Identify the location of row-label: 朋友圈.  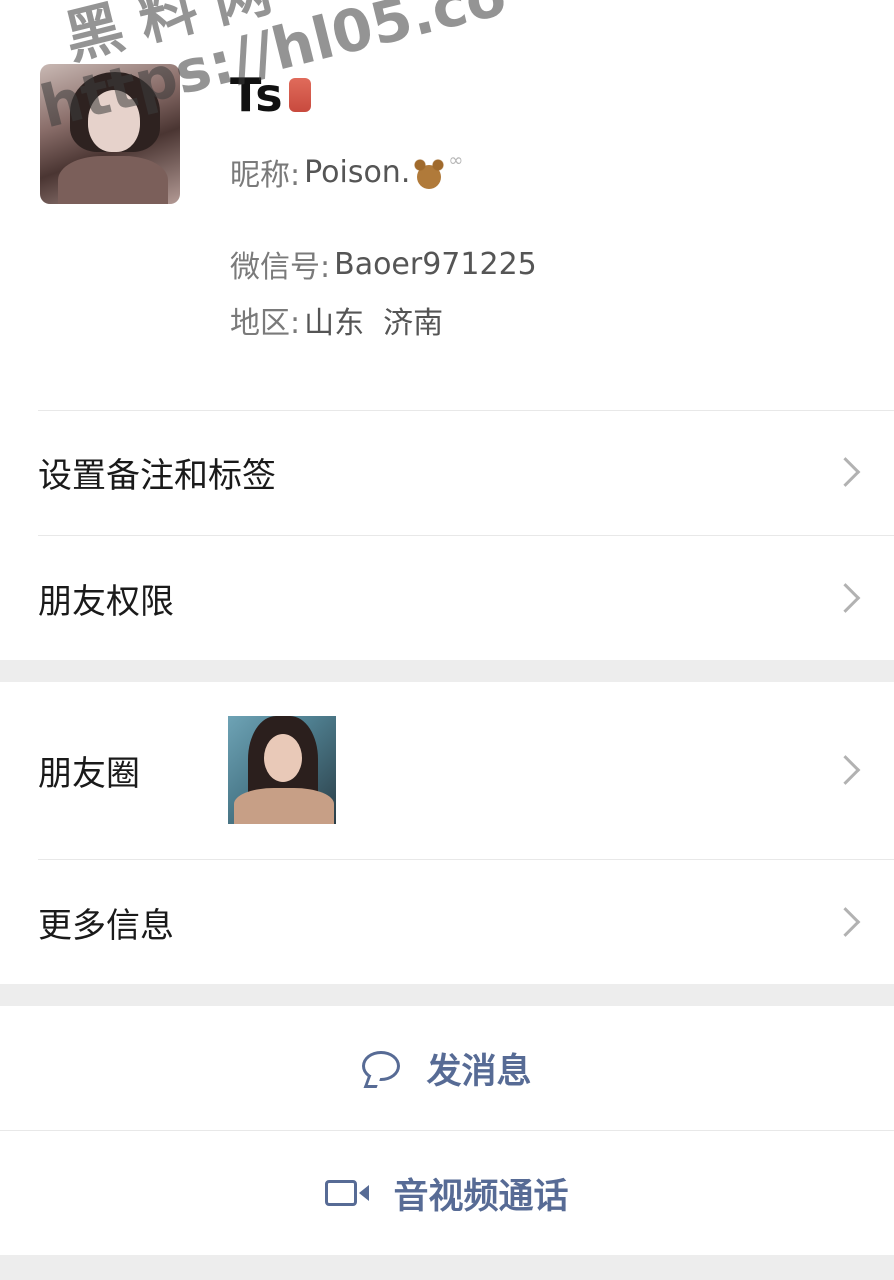
(89, 773).